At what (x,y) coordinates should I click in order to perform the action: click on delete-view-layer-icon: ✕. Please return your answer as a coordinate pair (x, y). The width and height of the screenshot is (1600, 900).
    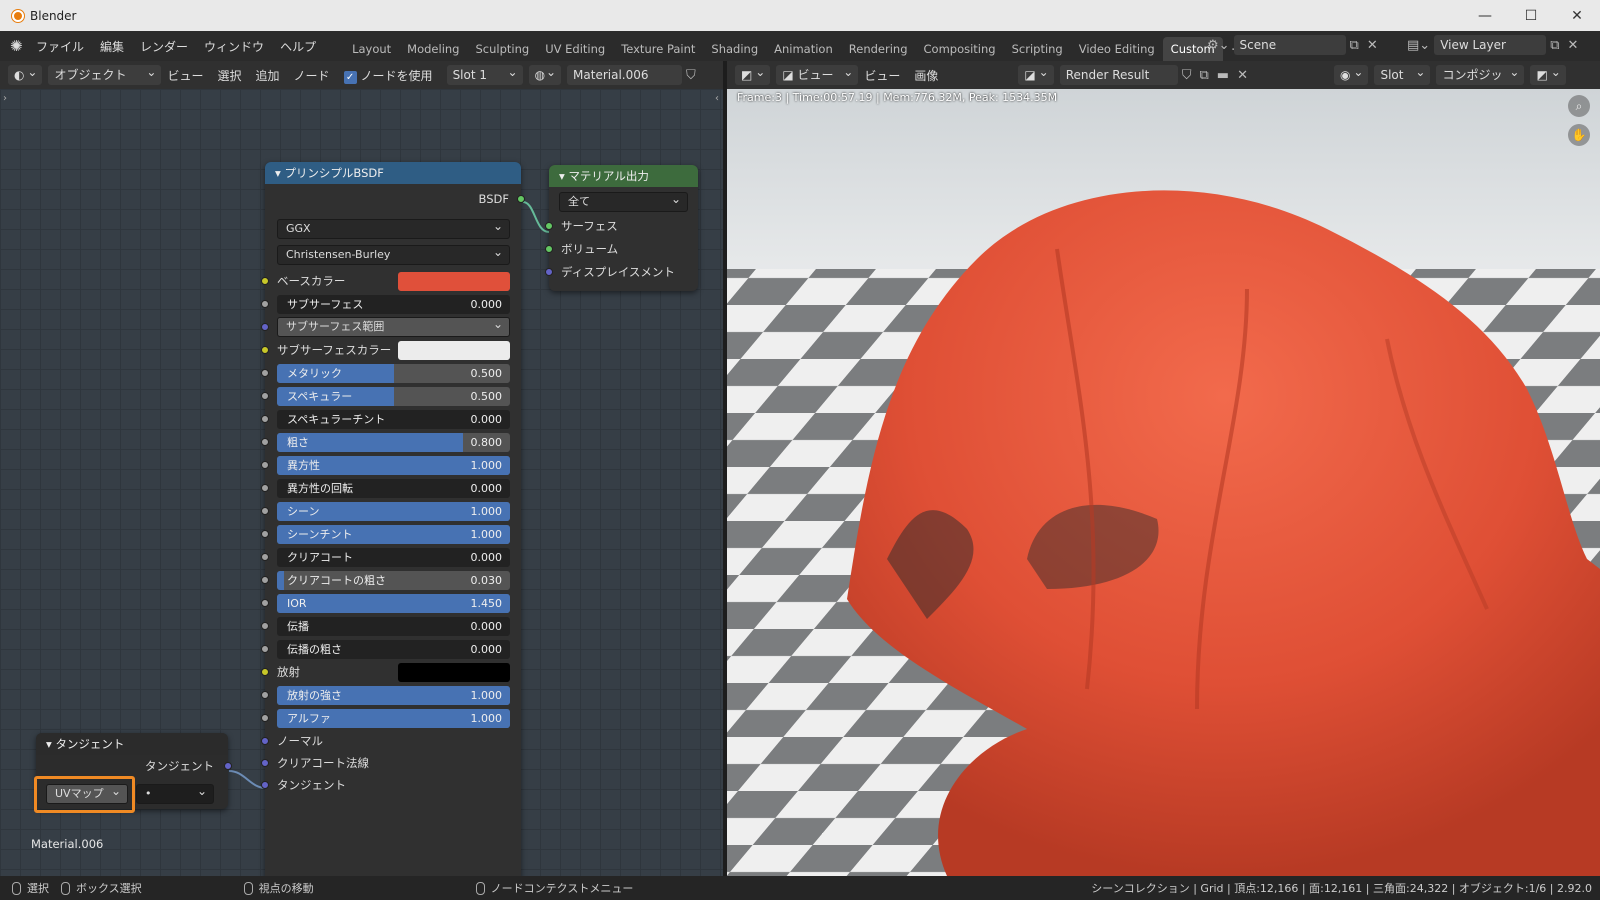
    Looking at the image, I should click on (1572, 45).